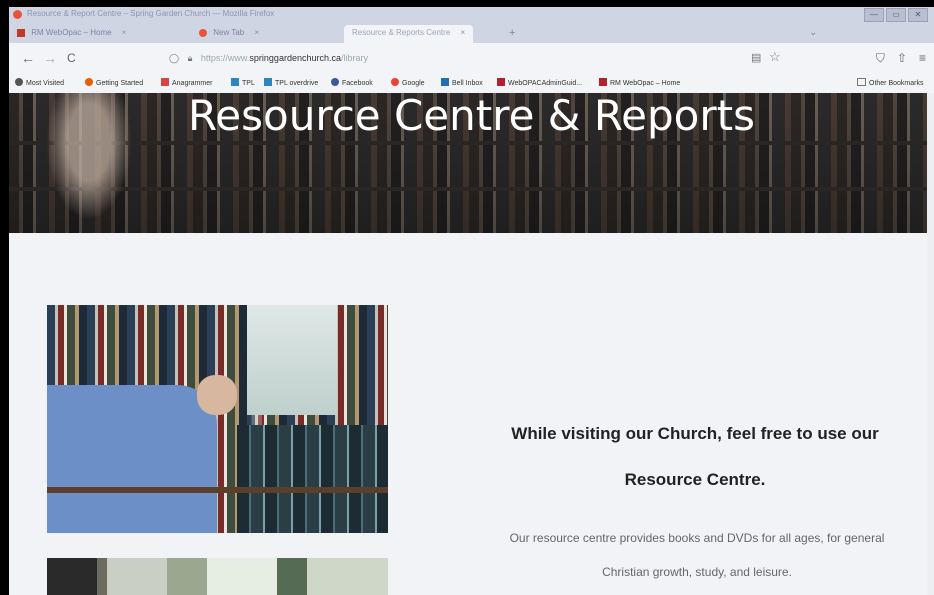 This screenshot has height=595, width=934. Describe the element at coordinates (297, 83) in the screenshot. I see `bookmark-label: TPL overdrive` at that location.